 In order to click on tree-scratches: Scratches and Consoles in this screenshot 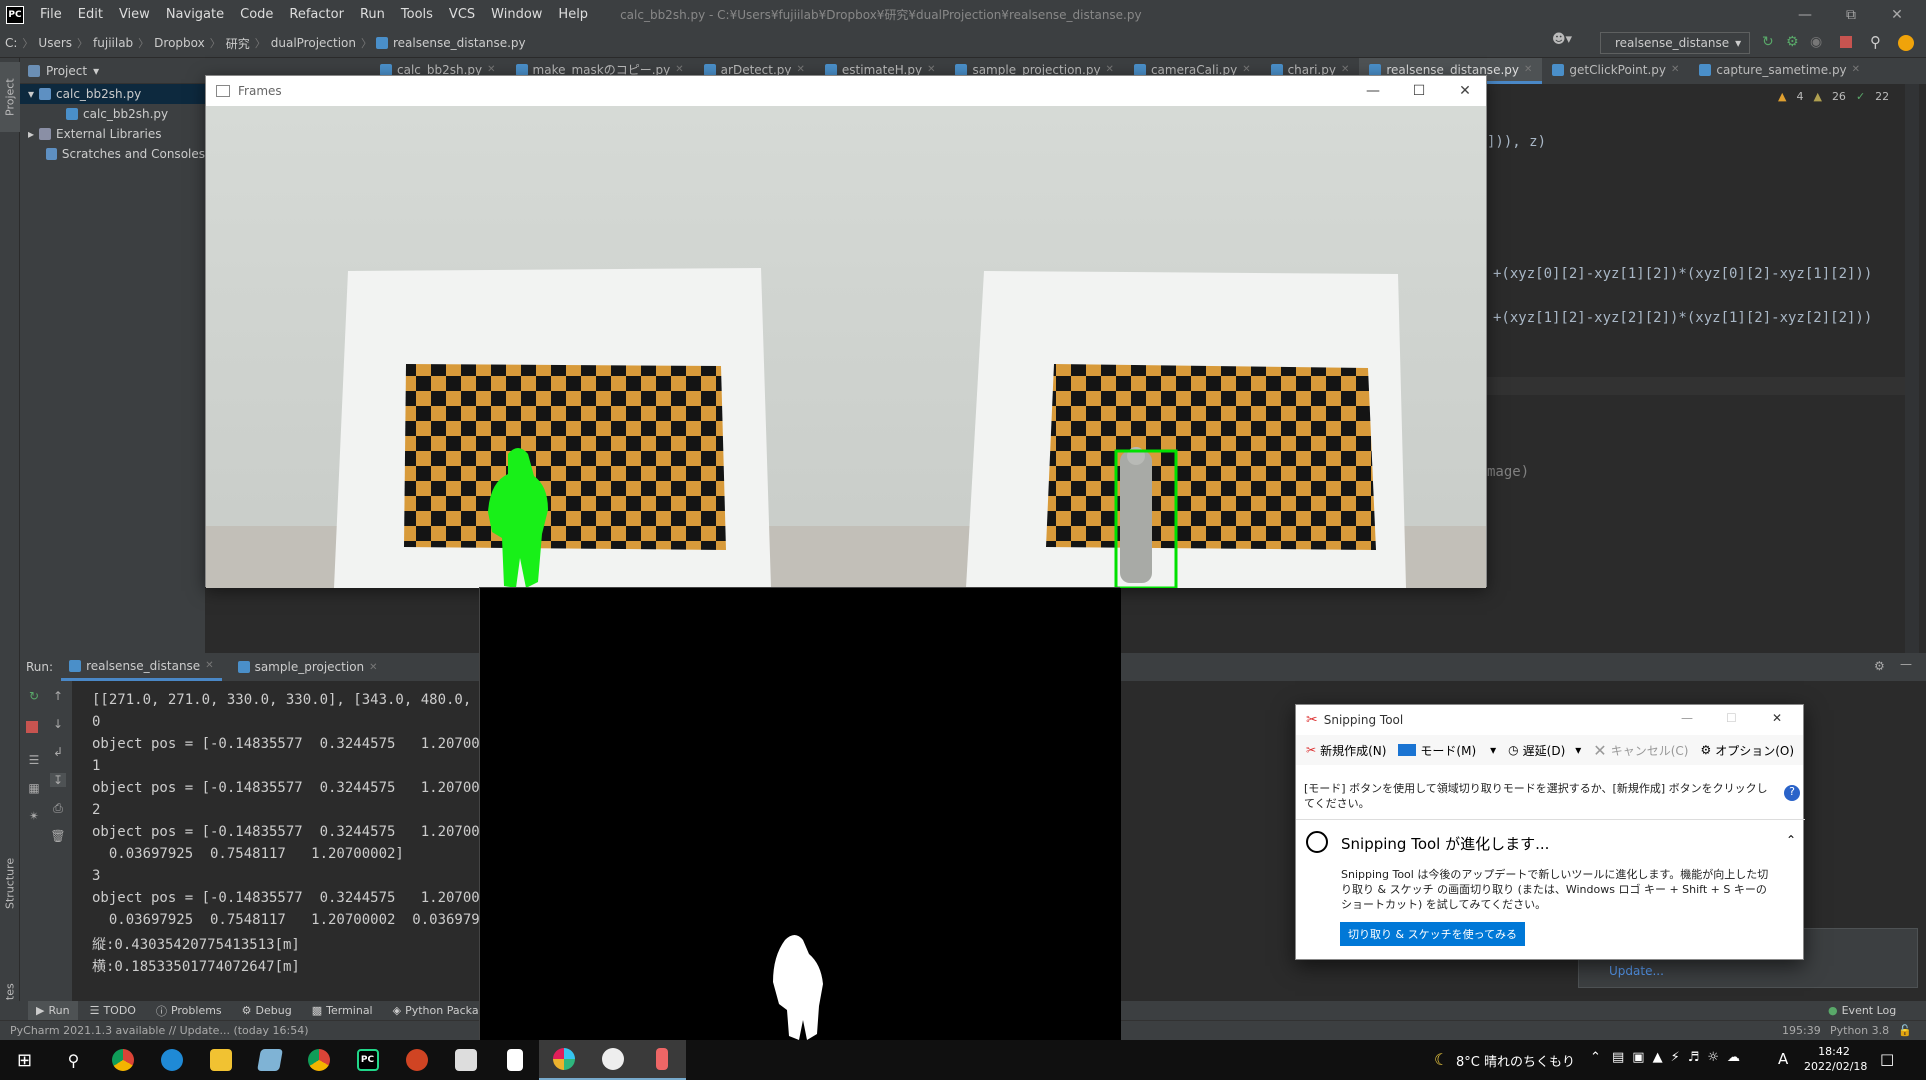, I will do `click(112, 154)`.